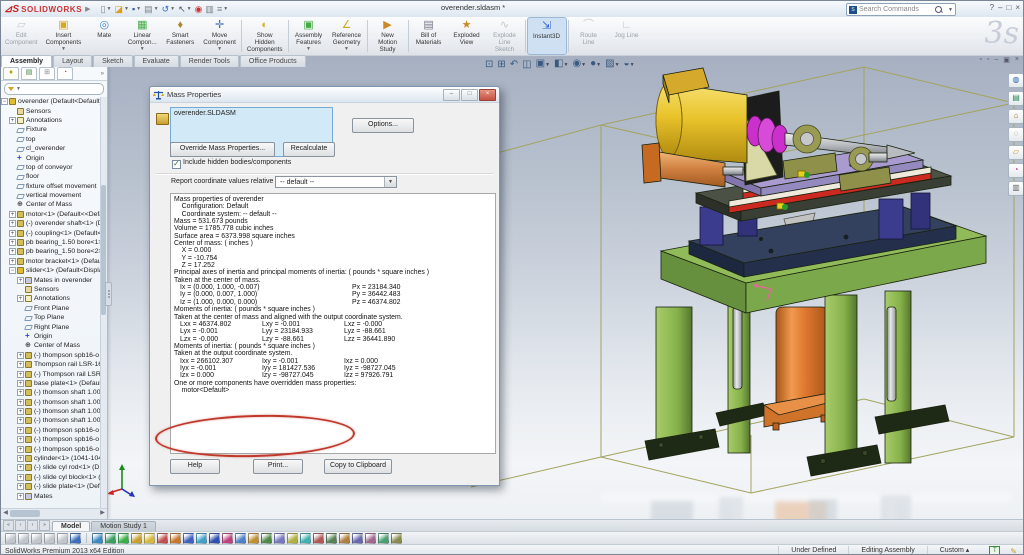 This screenshot has width=1024, height=555. I want to click on zoom-area-icon: ⊞, so click(501, 65).